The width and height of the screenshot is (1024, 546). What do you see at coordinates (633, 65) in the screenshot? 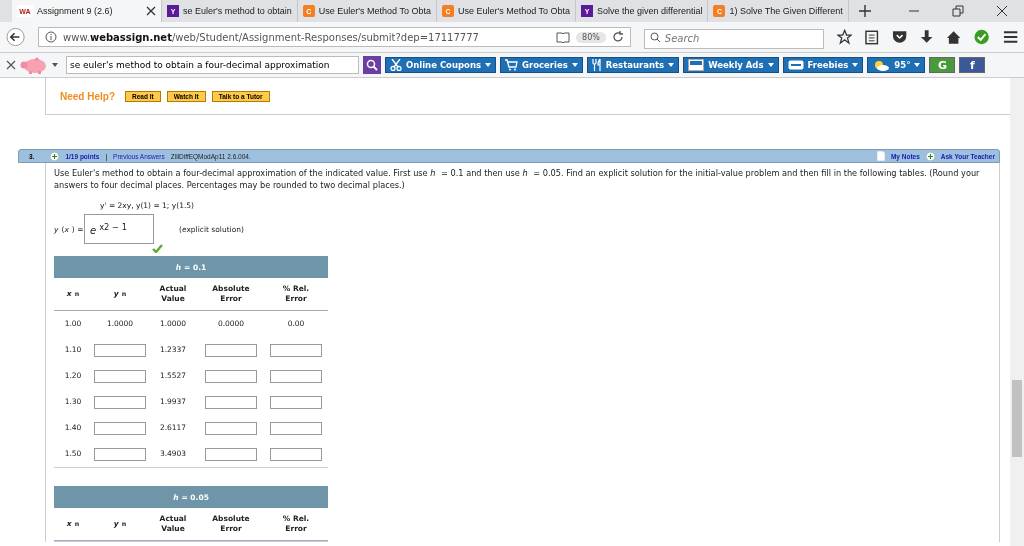
I see `toolbar-button: Restaurants` at bounding box center [633, 65].